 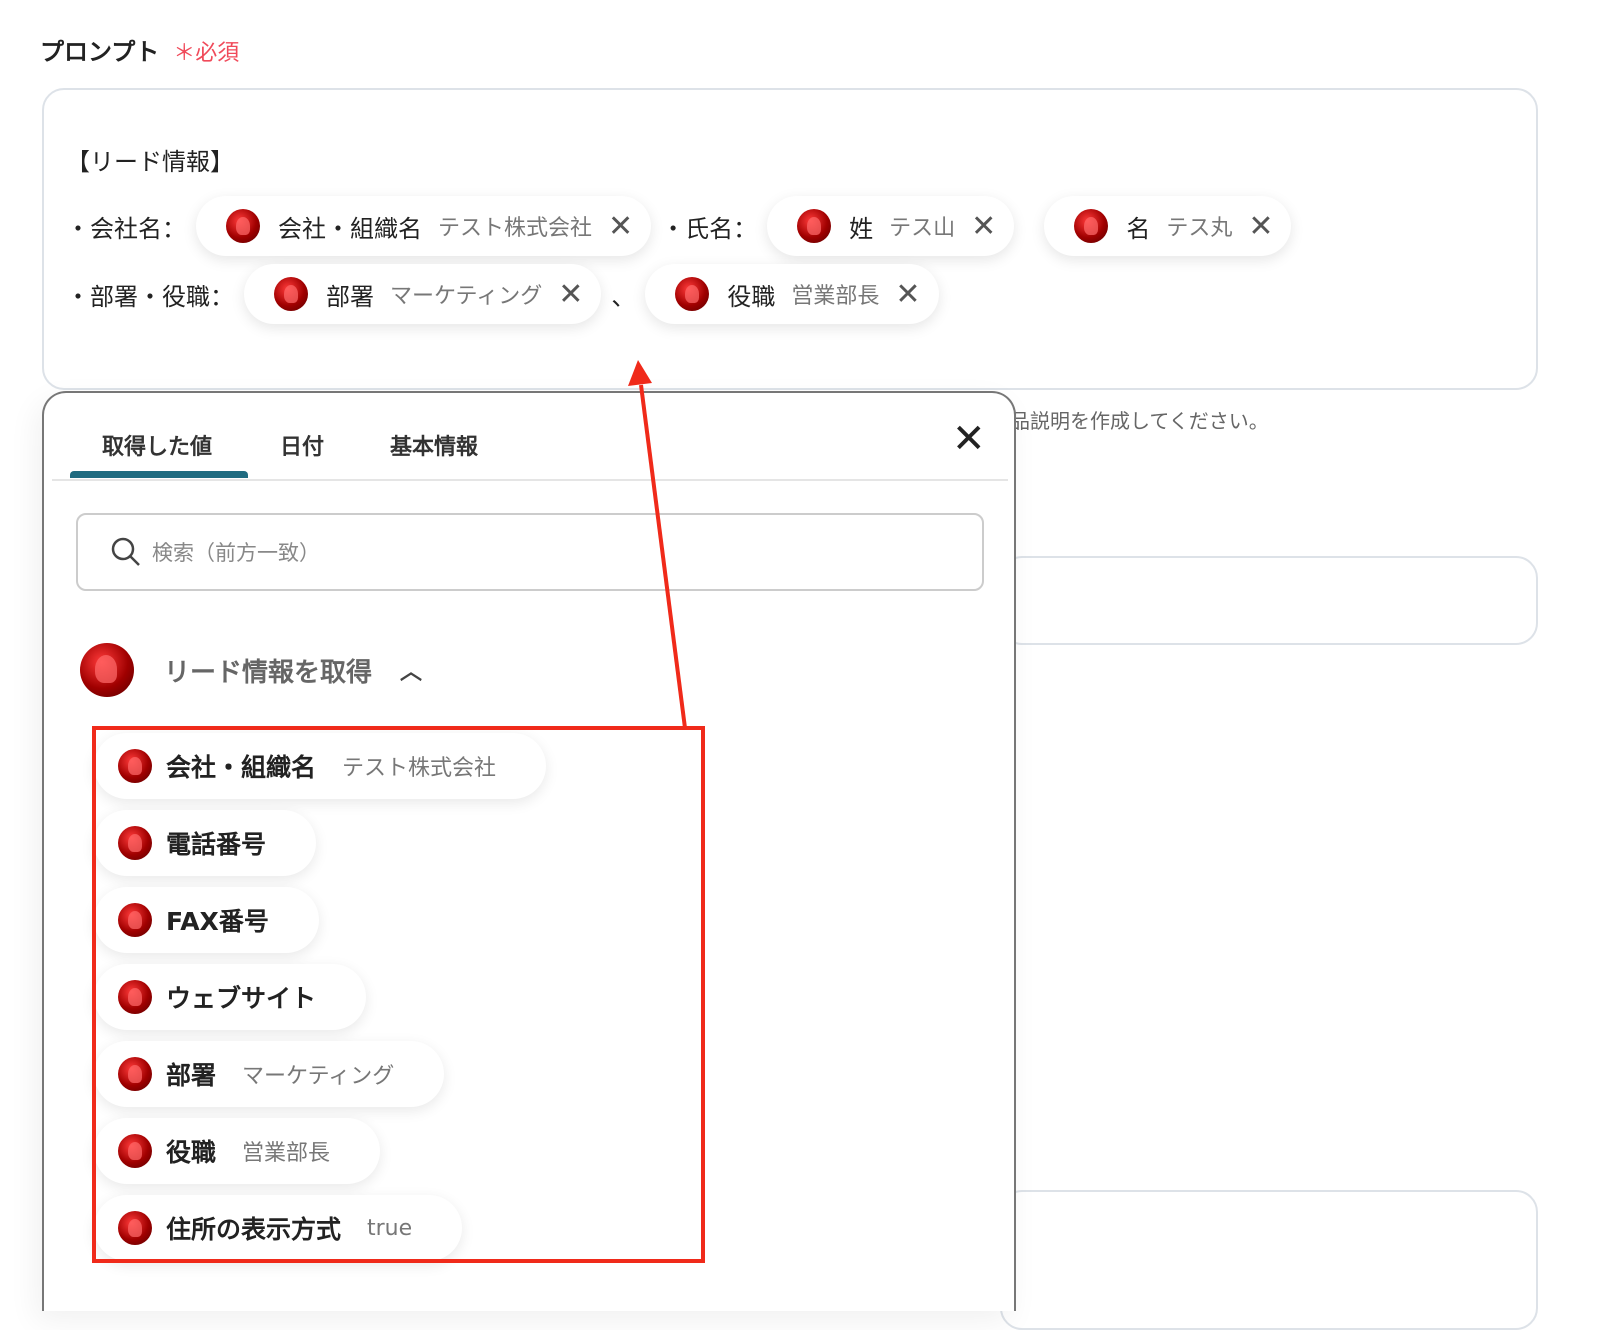 I want to click on chip-name: 役職, so click(x=751, y=296).